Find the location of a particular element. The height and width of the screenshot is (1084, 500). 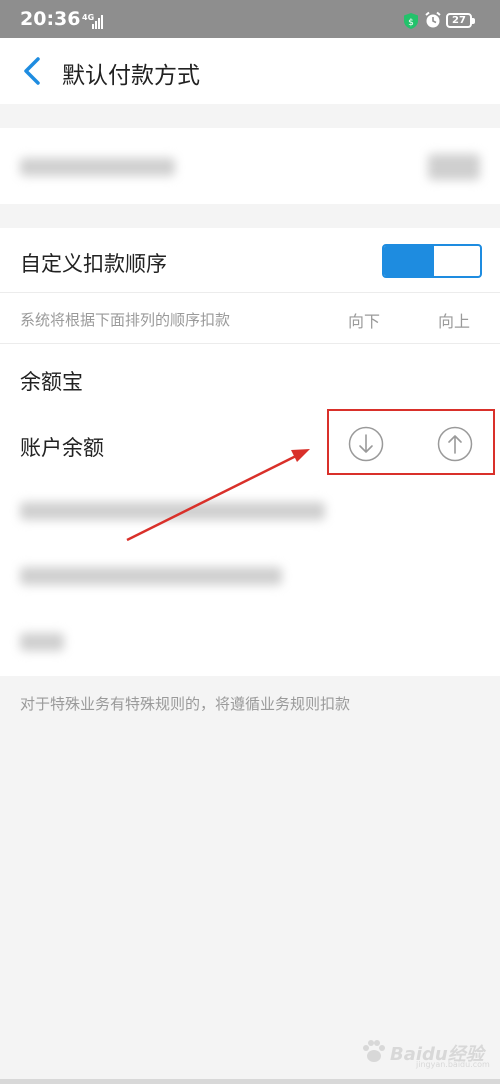

order-hint-text: 系统将根据下面排列的顺序扣款 is located at coordinates (125, 320).